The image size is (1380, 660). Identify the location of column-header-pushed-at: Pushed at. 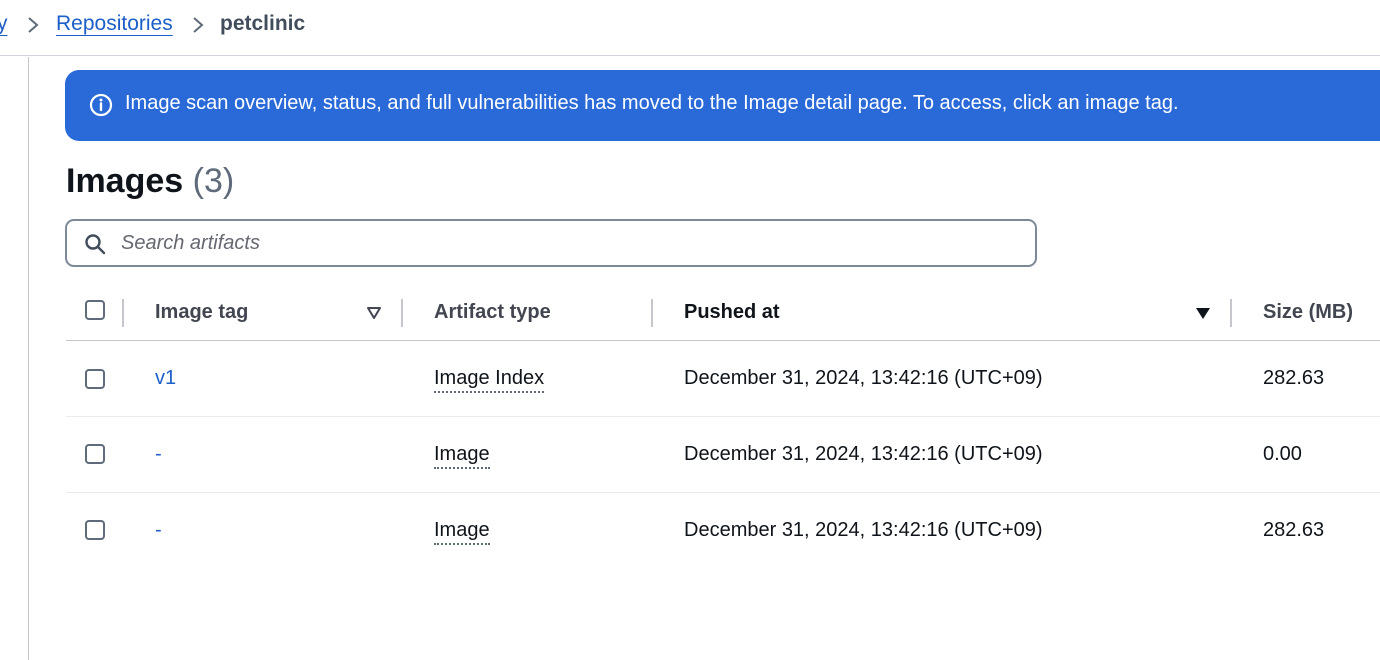
(732, 312).